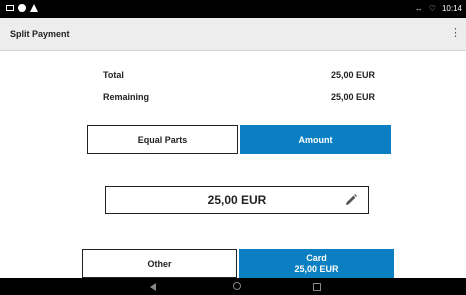 This screenshot has height=295, width=466. What do you see at coordinates (351, 200) in the screenshot?
I see `pencil-icon` at bounding box center [351, 200].